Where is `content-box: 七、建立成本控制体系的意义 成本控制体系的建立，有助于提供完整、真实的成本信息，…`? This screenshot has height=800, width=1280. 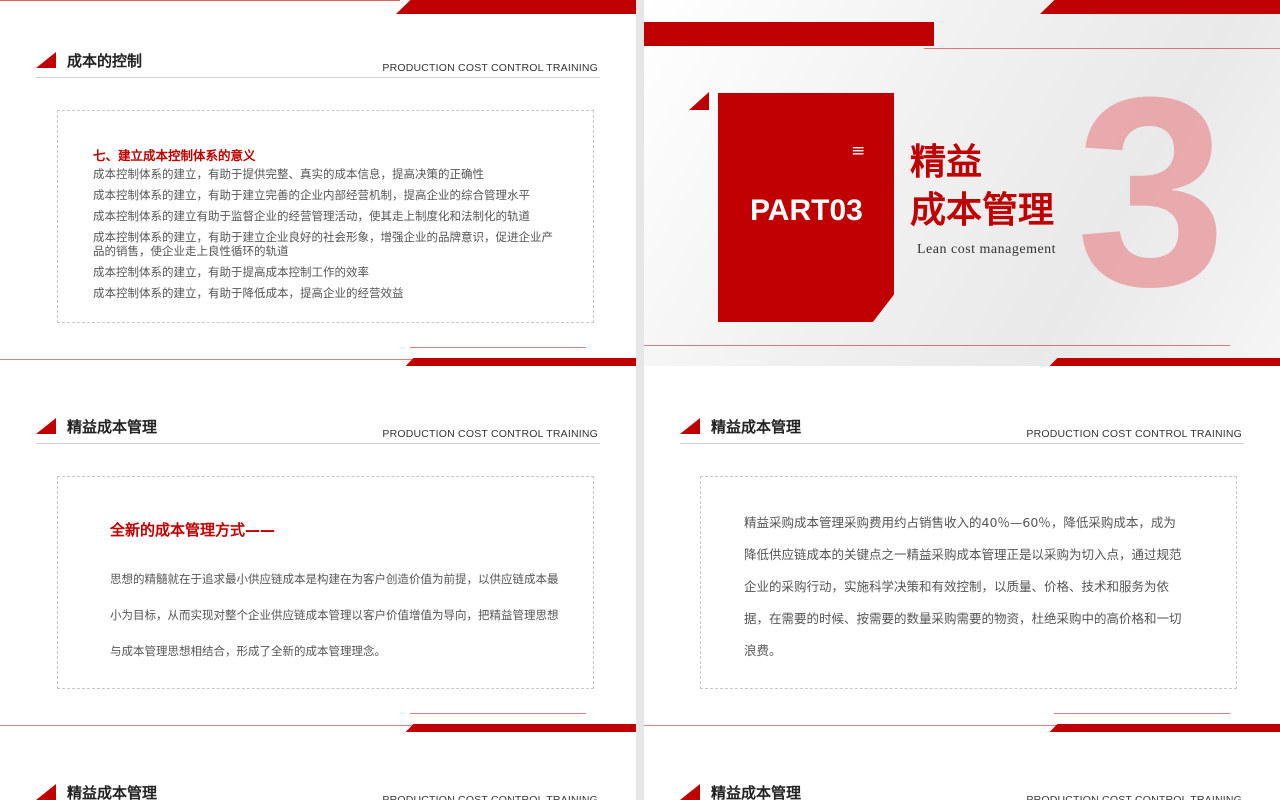 content-box: 七、建立成本控制体系的意义 成本控制体系的建立，有助于提供完整、真实的成本信息，… is located at coordinates (325, 216).